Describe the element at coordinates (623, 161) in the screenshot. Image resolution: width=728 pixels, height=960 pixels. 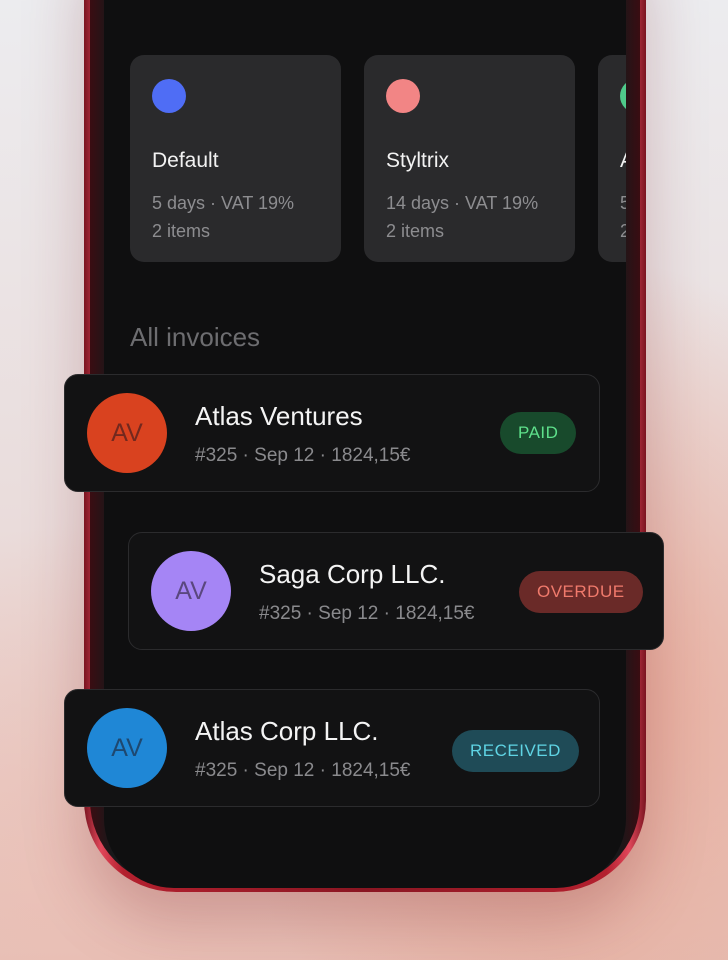
I see `template-name: A` at that location.